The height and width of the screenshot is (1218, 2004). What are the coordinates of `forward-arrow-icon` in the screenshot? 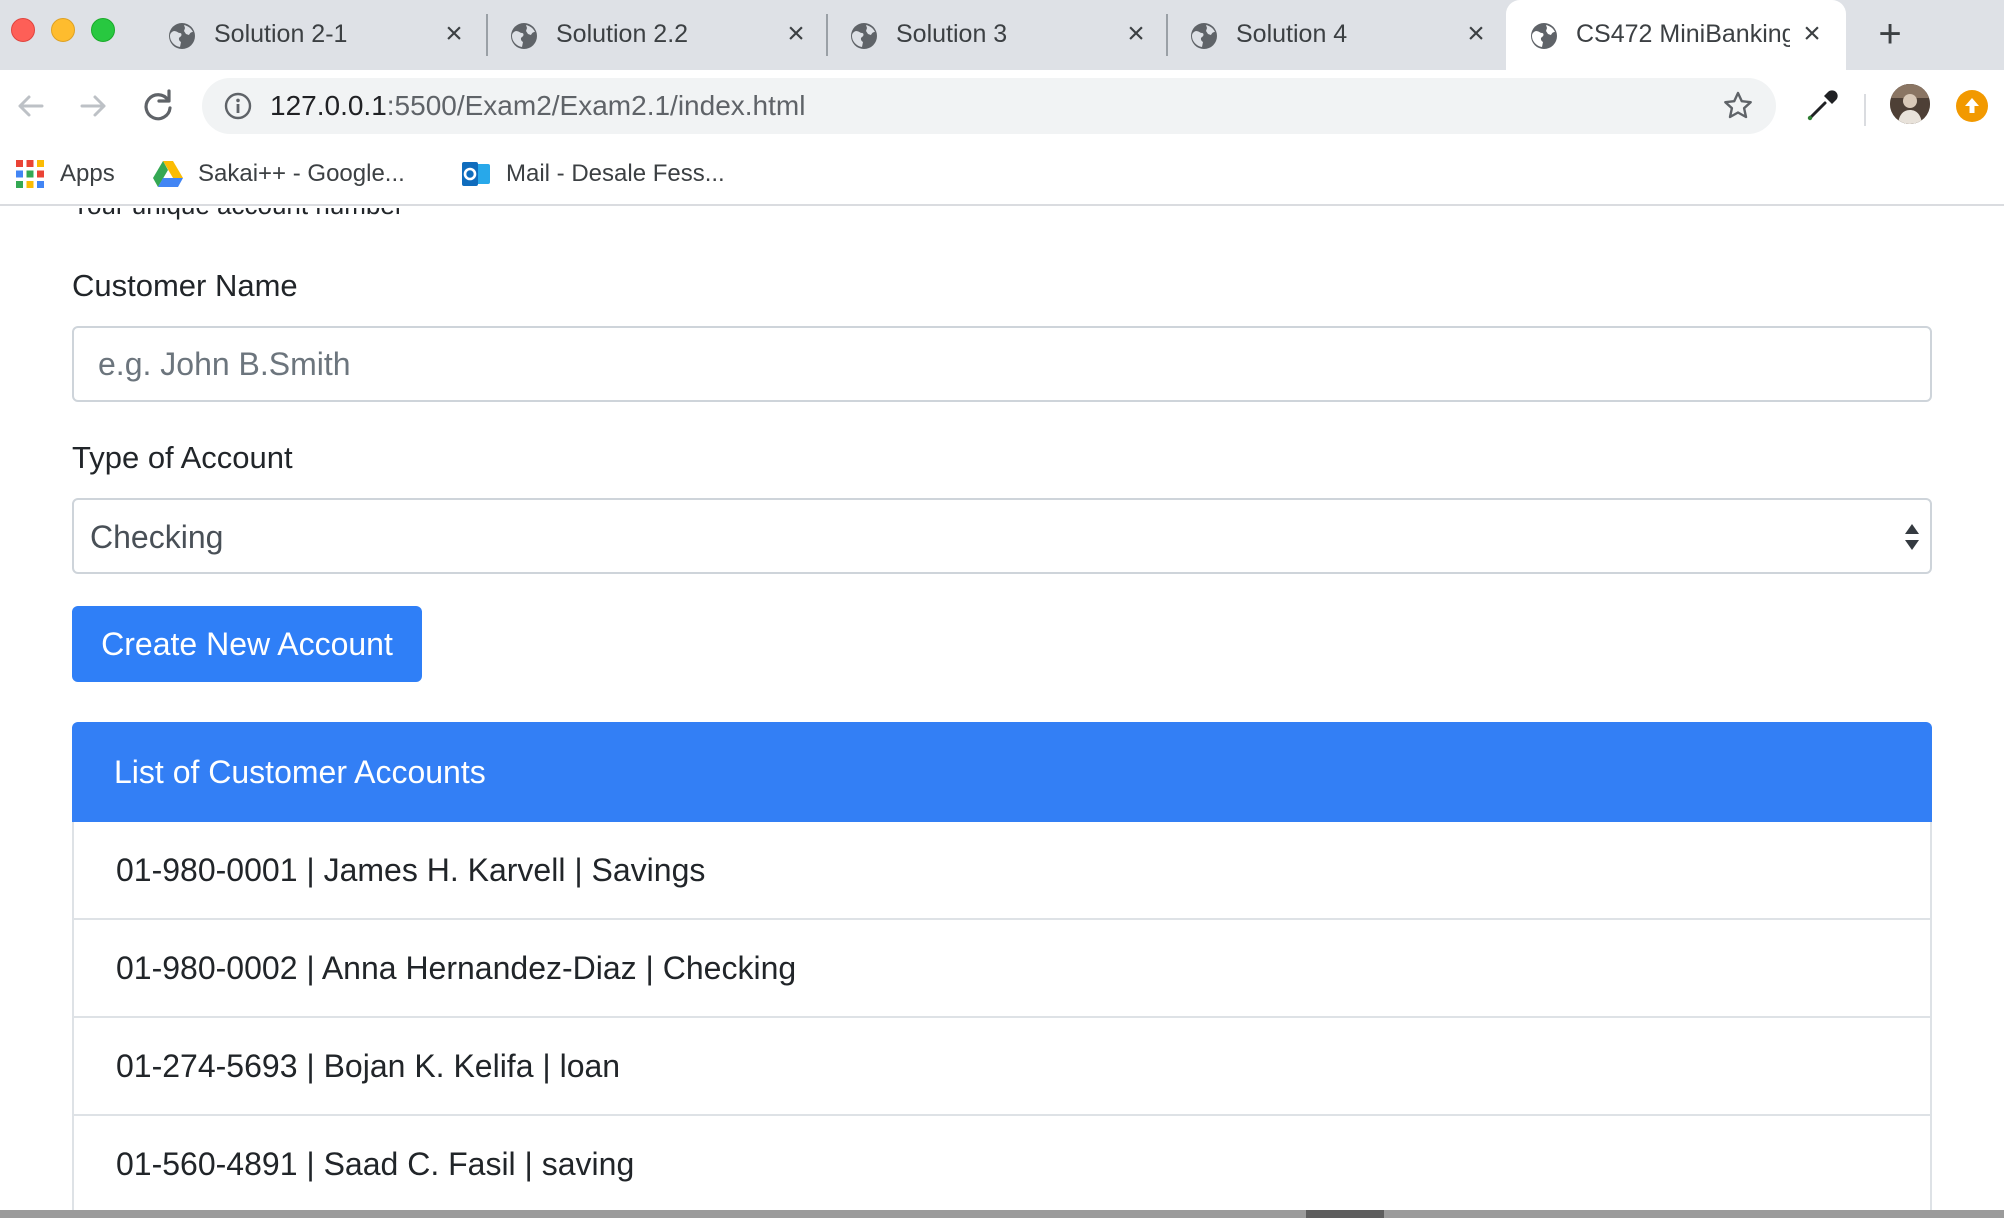 It's located at (94, 106).